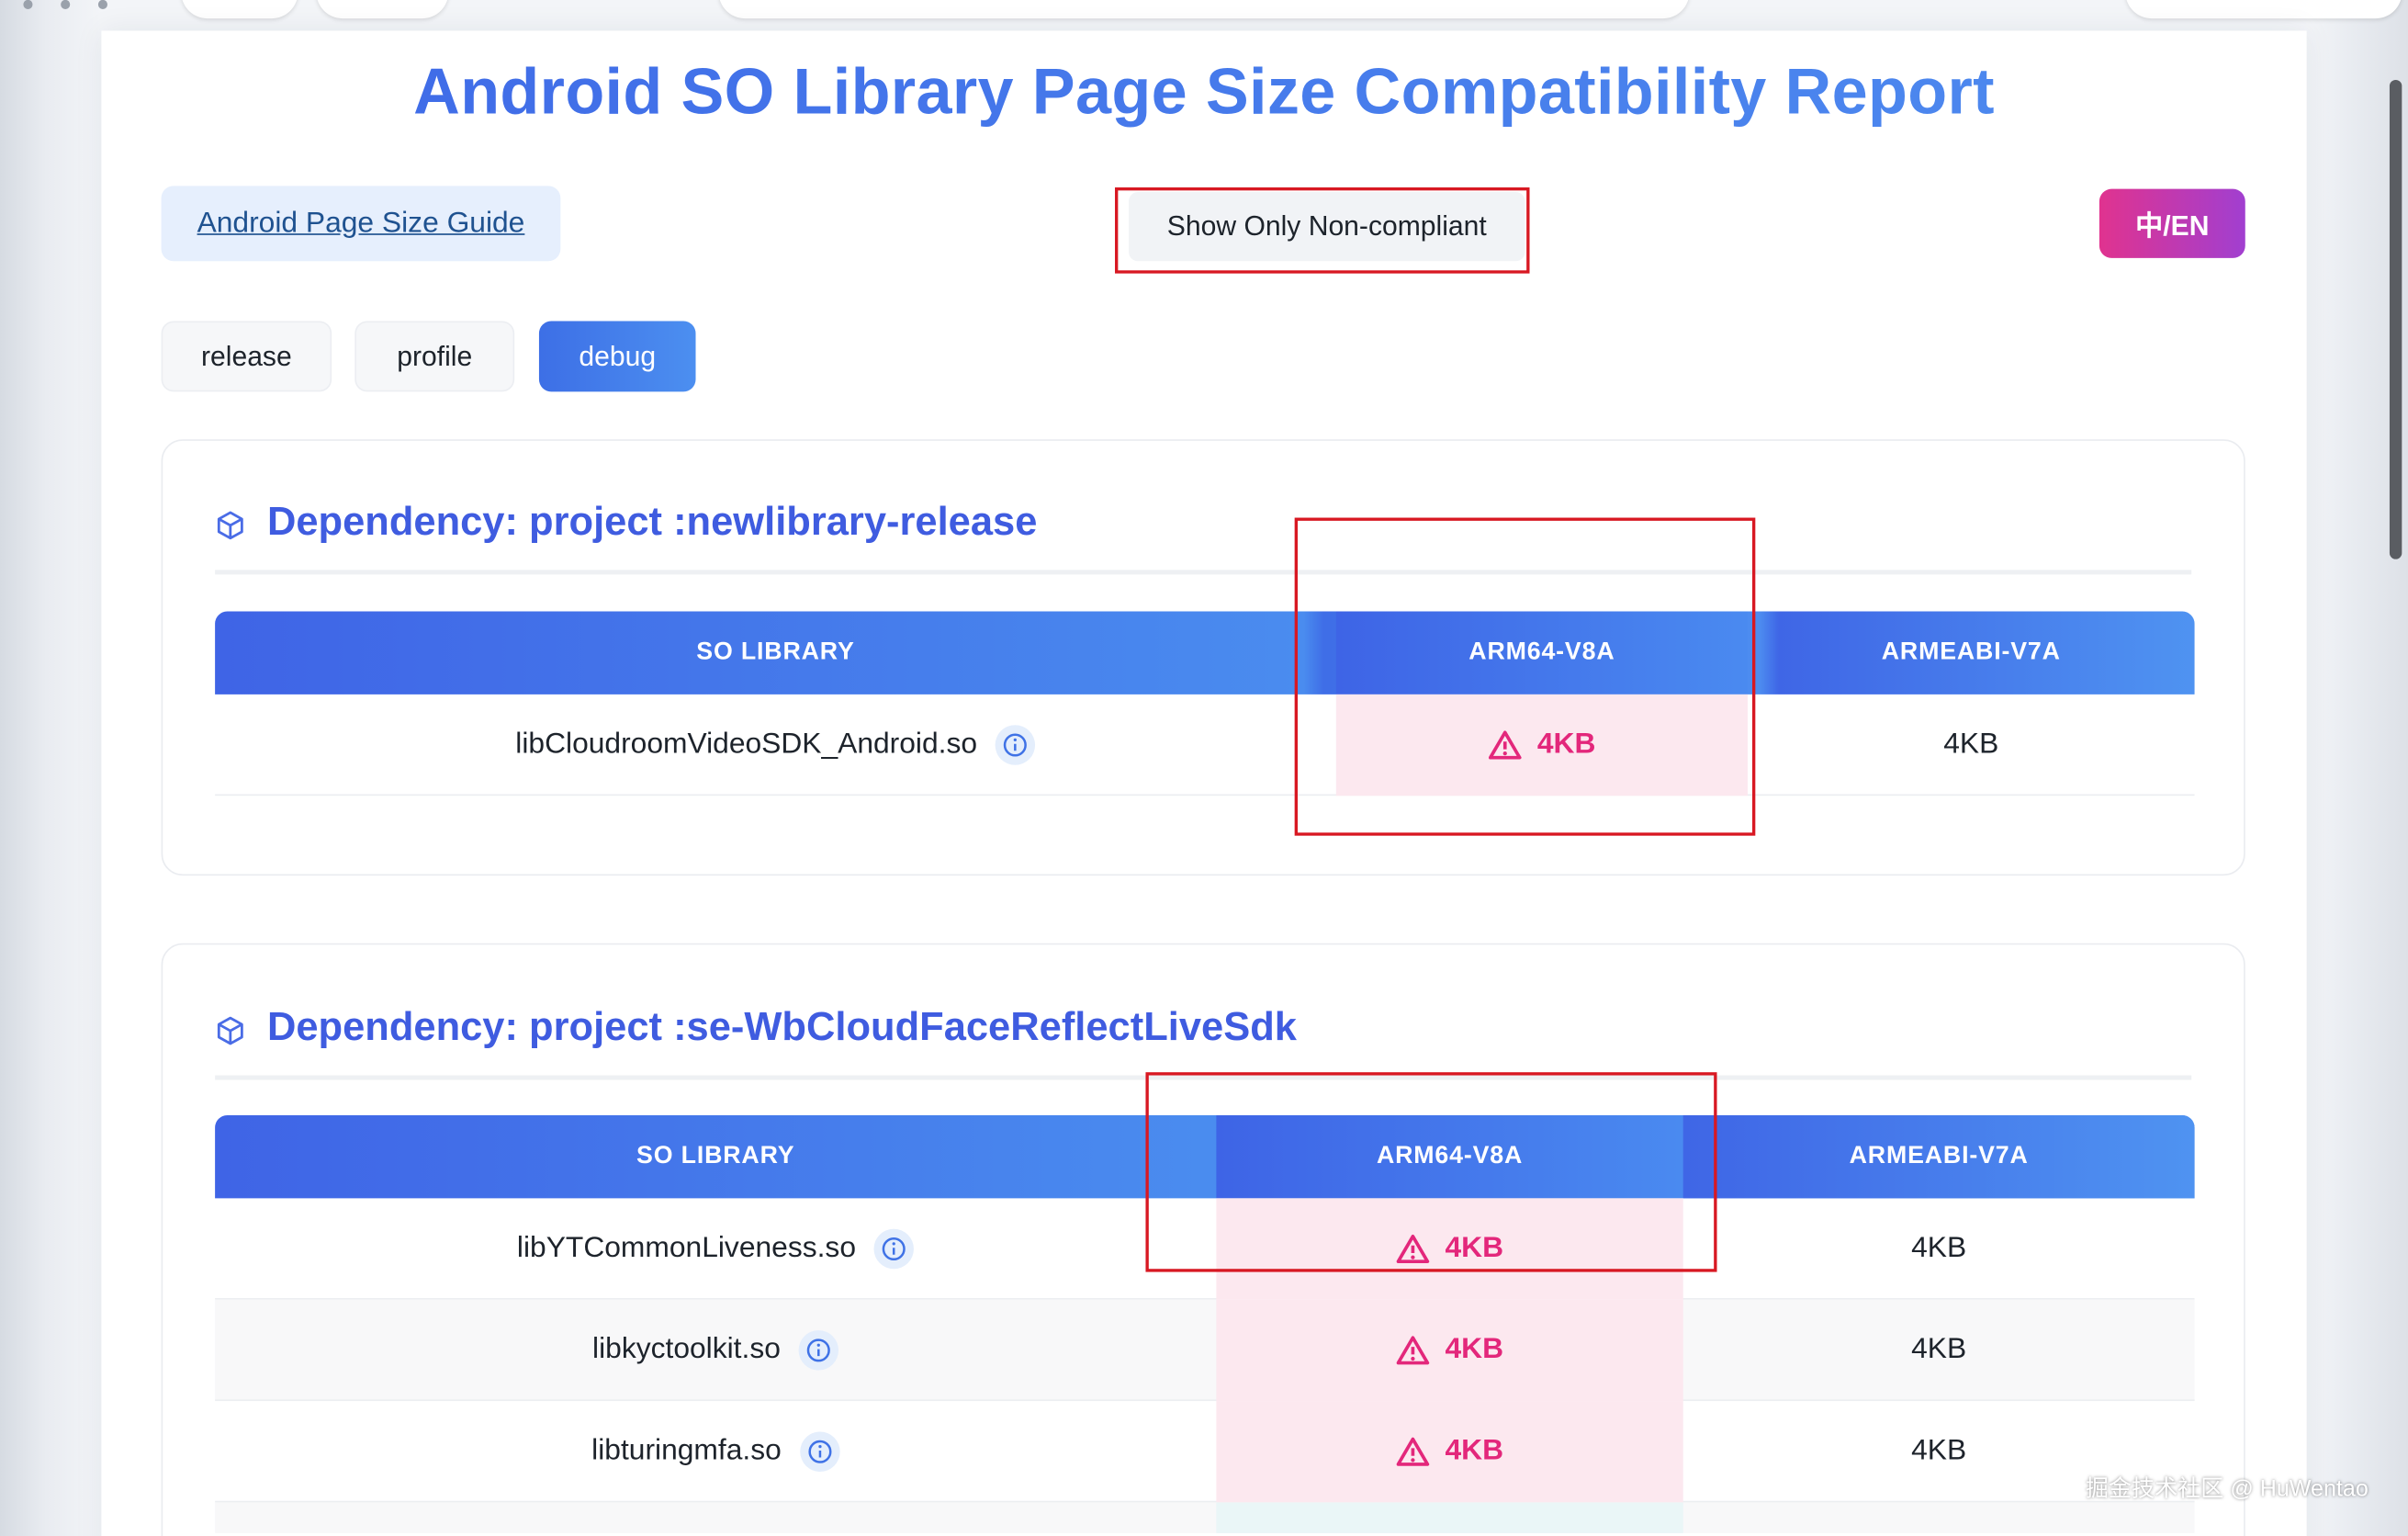  Describe the element at coordinates (240, 9) in the screenshot. I see `browser-sidebar-button` at that location.